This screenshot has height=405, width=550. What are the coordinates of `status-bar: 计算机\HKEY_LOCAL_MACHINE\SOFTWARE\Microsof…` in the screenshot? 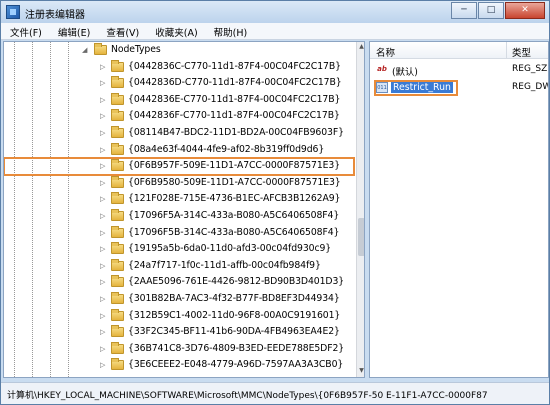 It's located at (275, 393).